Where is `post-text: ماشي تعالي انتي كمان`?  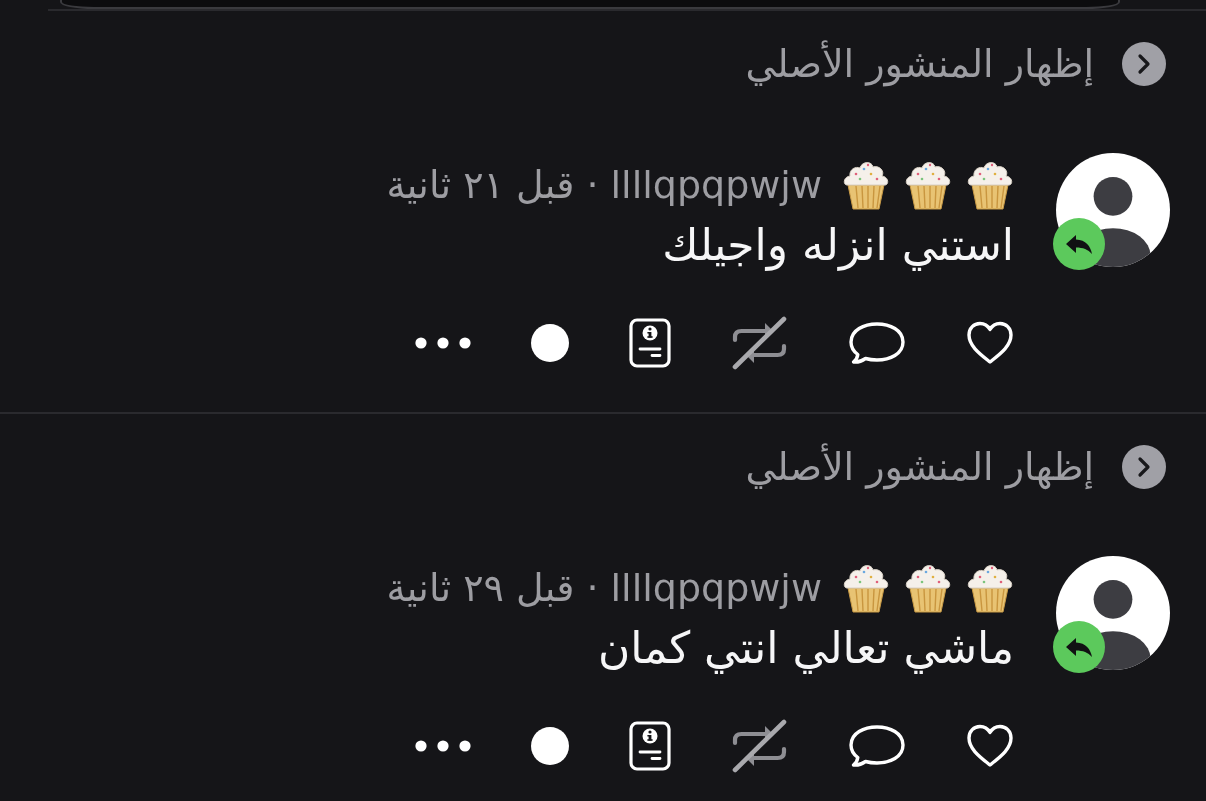 post-text: ماشي تعالي انتي كمان is located at coordinates (806, 648).